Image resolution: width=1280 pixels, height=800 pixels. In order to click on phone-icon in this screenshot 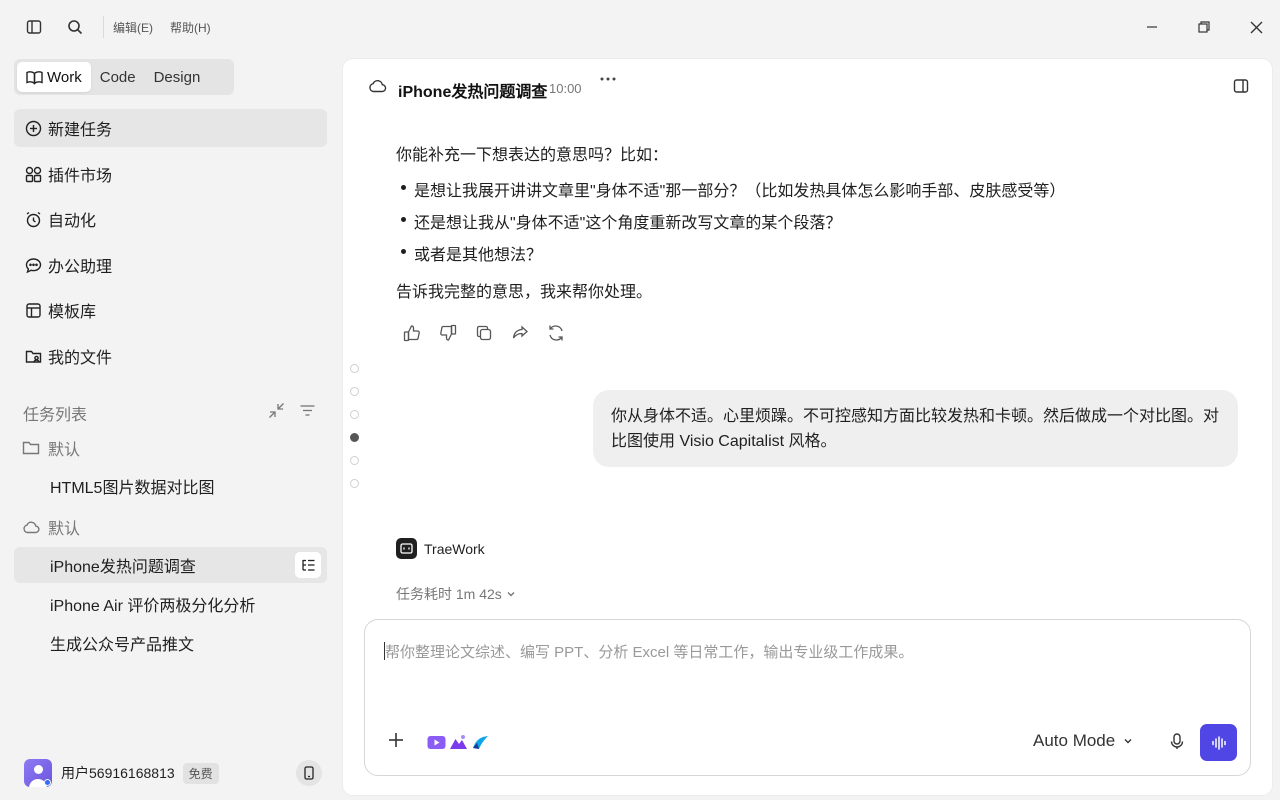, I will do `click(309, 773)`.